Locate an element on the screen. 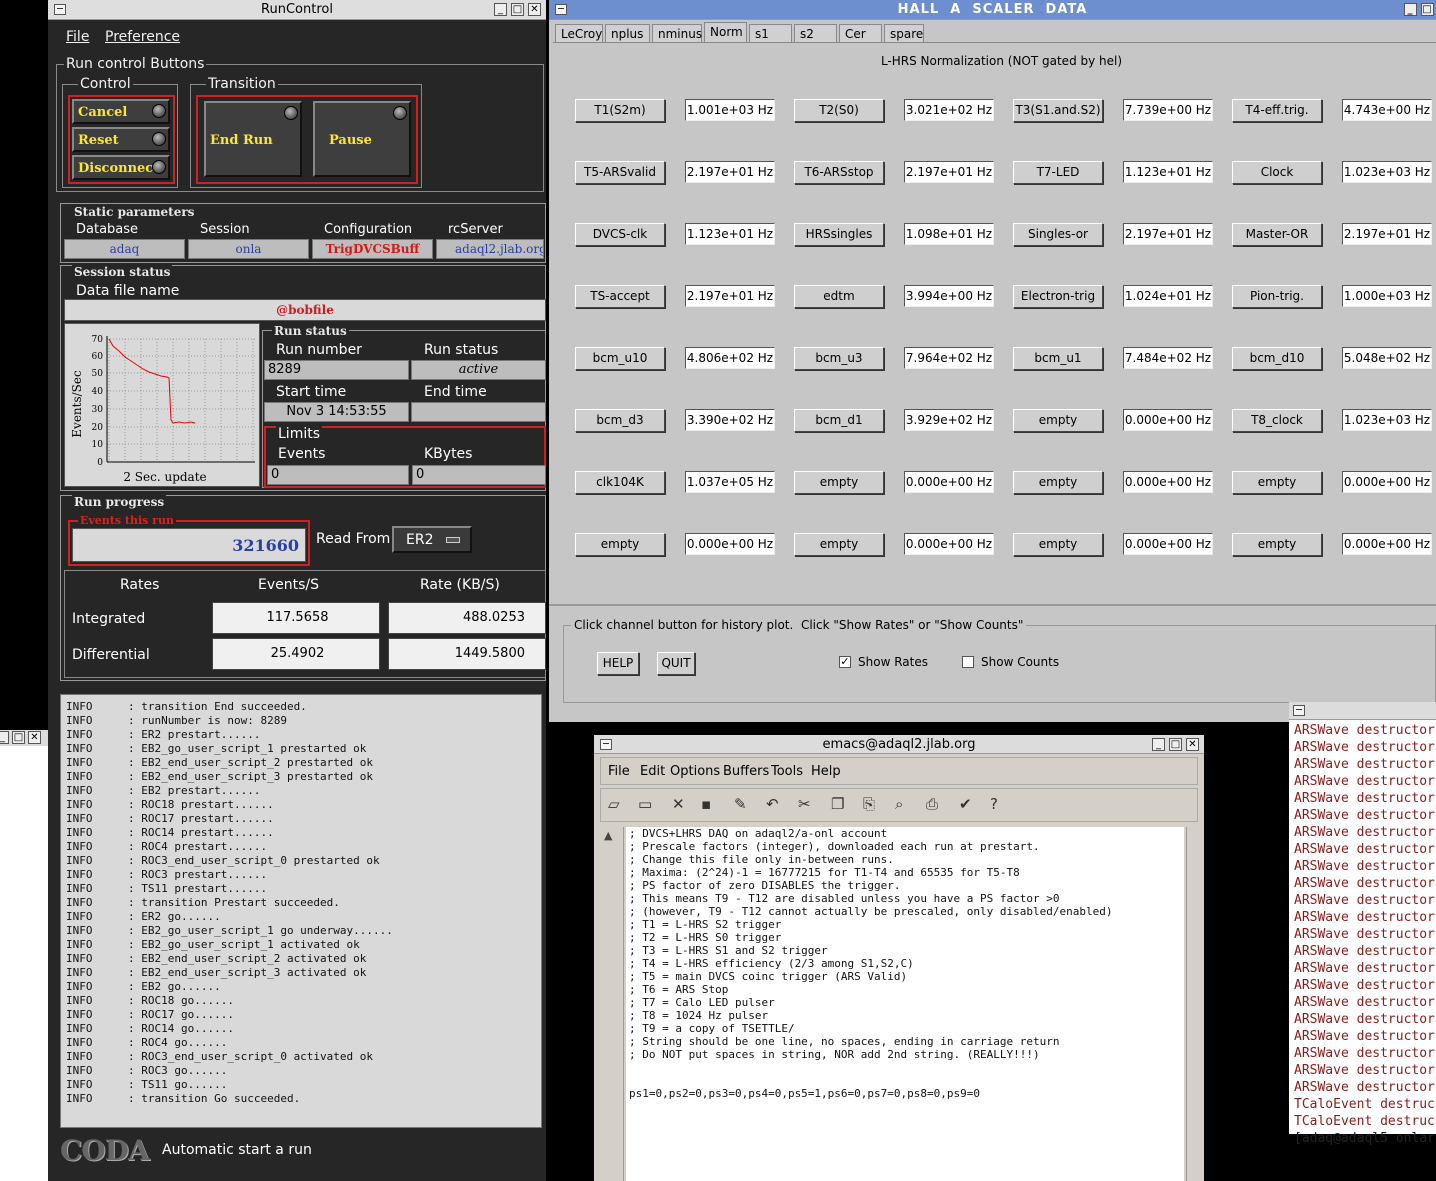  tab-norm: Norm is located at coordinates (725, 32).